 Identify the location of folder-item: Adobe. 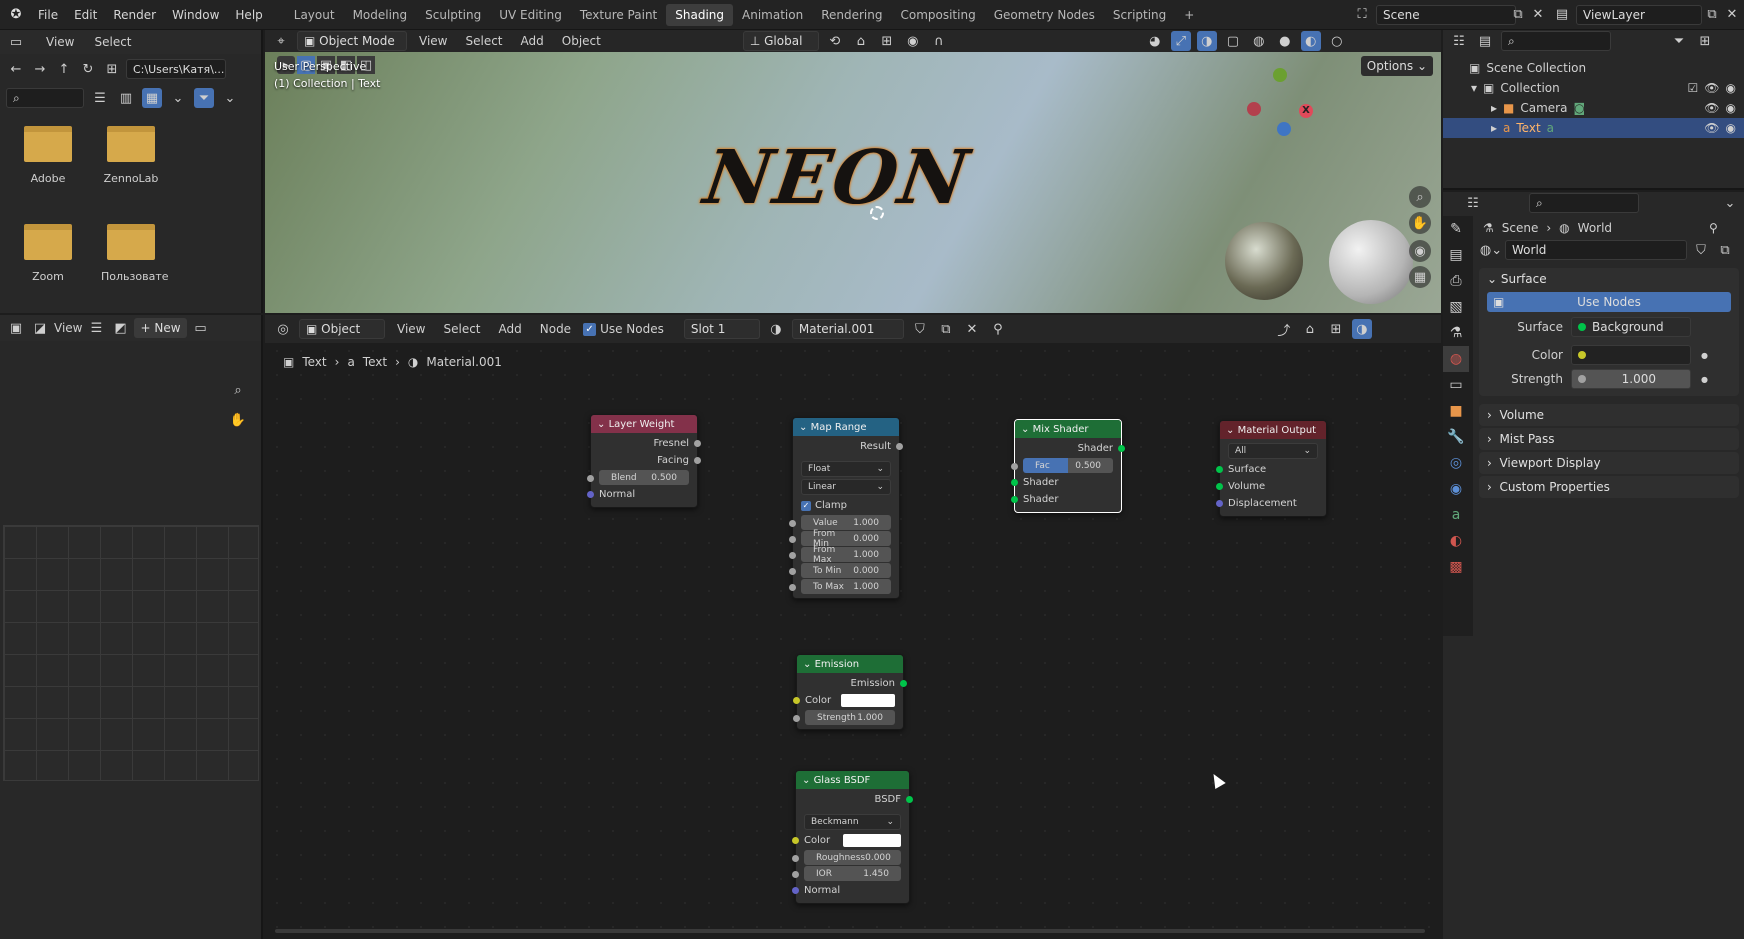
(48, 155).